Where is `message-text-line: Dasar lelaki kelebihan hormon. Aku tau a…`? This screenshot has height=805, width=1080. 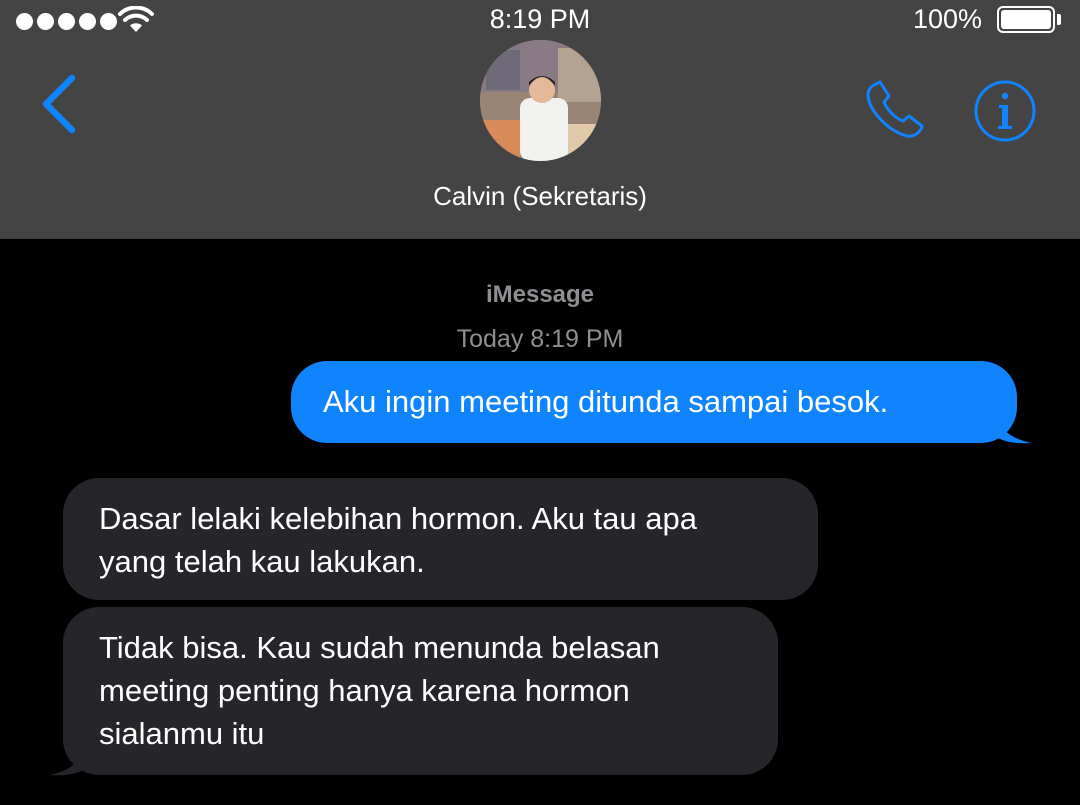
message-text-line: Dasar lelaki kelebihan hormon. Aku tau a… is located at coordinates (398, 518).